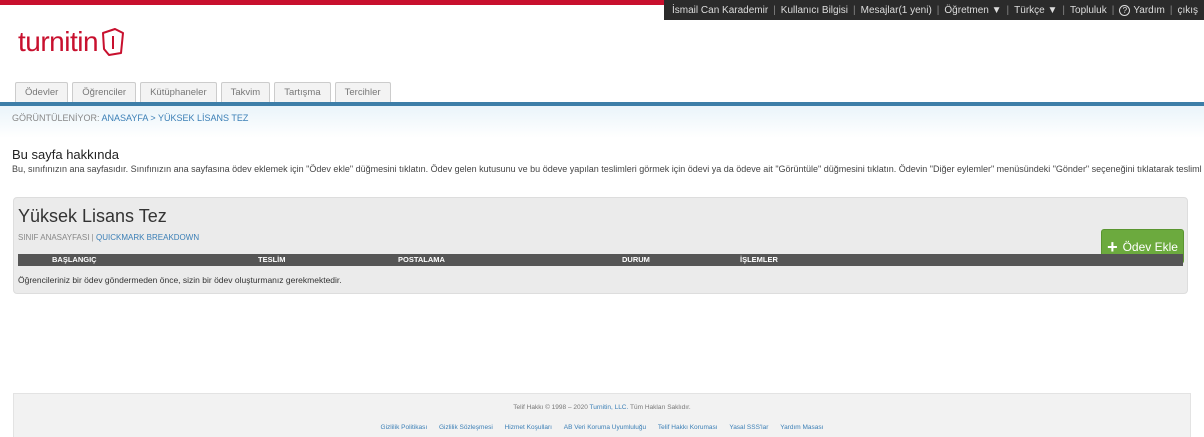 This screenshot has height=437, width=1204. What do you see at coordinates (801, 427) in the screenshot?
I see `footer-link-helpdesk: Yardım Masası` at bounding box center [801, 427].